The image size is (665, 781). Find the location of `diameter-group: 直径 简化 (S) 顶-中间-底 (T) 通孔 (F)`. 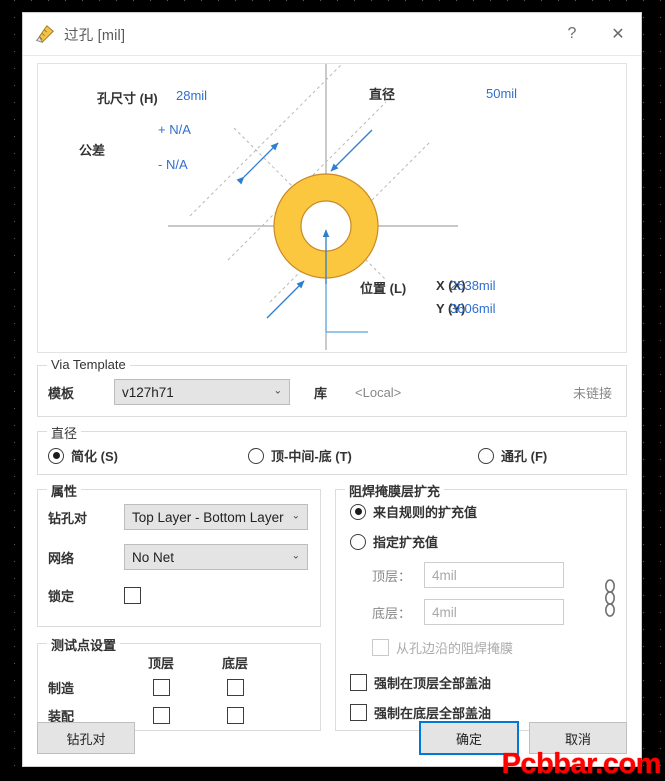

diameter-group: 直径 简化 (S) 顶-中间-底 (T) 通孔 (F) is located at coordinates (332, 453).